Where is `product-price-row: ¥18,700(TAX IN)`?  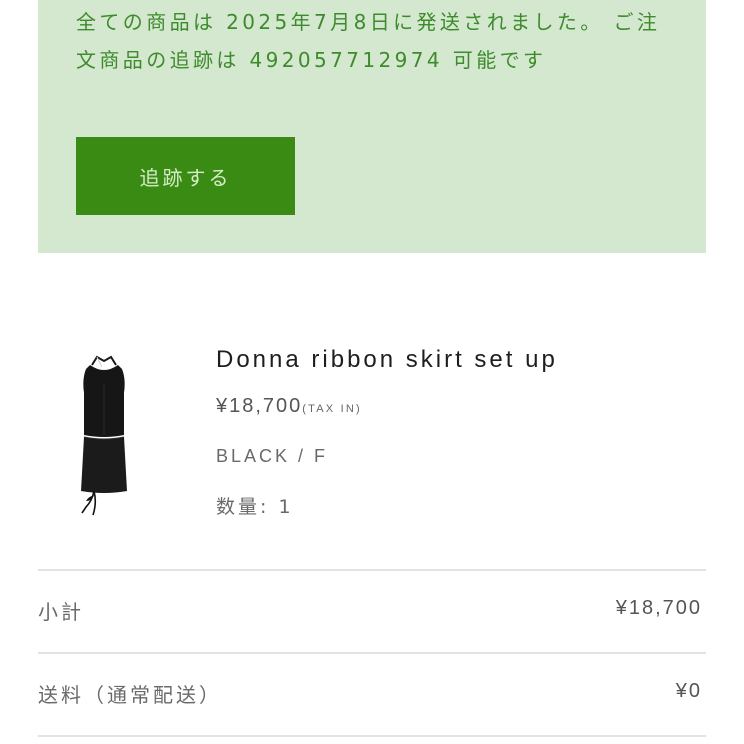 product-price-row: ¥18,700(TAX IN) is located at coordinates (289, 406).